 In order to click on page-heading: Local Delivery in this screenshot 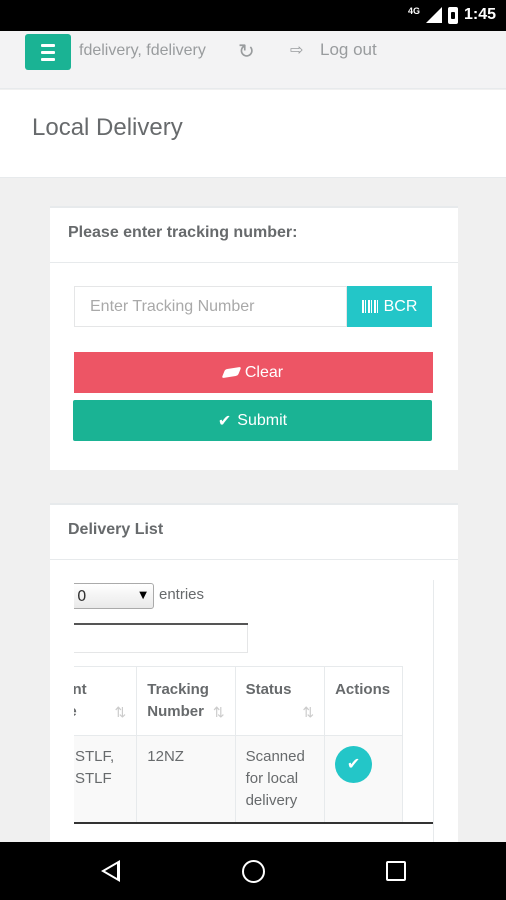, I will do `click(253, 134)`.